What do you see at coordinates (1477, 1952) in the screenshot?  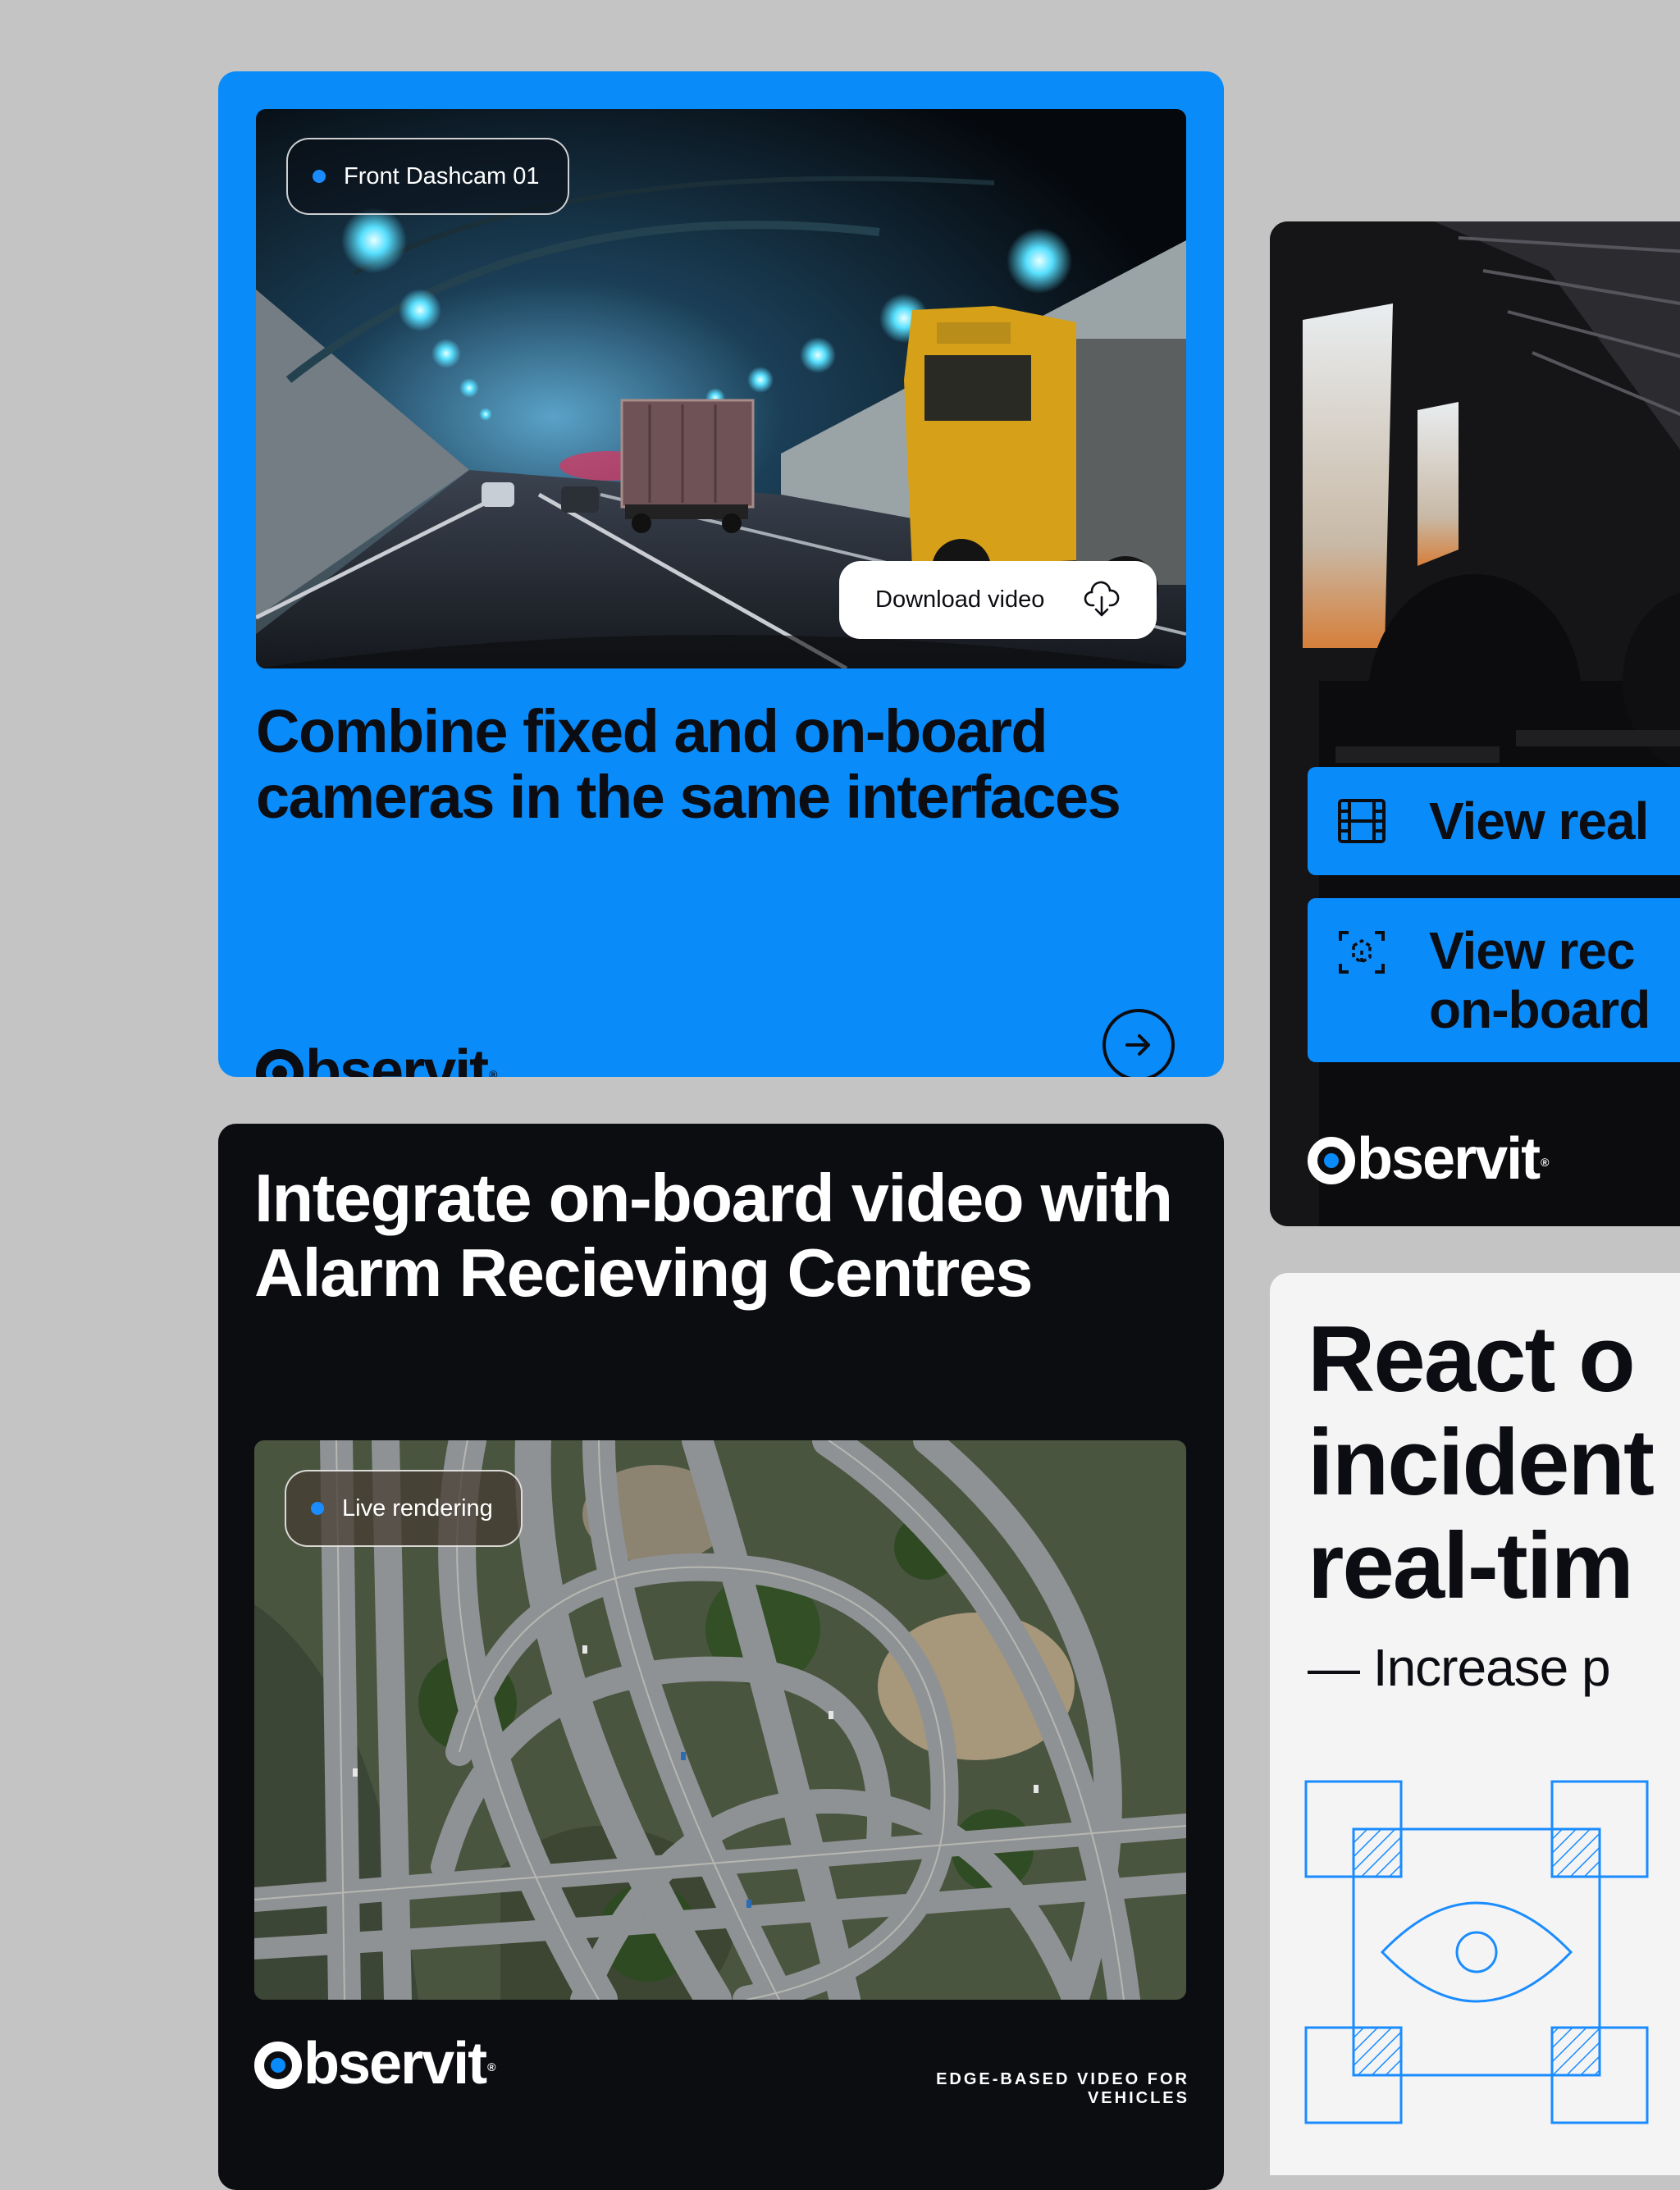 I see `eye-surveillance-icon` at bounding box center [1477, 1952].